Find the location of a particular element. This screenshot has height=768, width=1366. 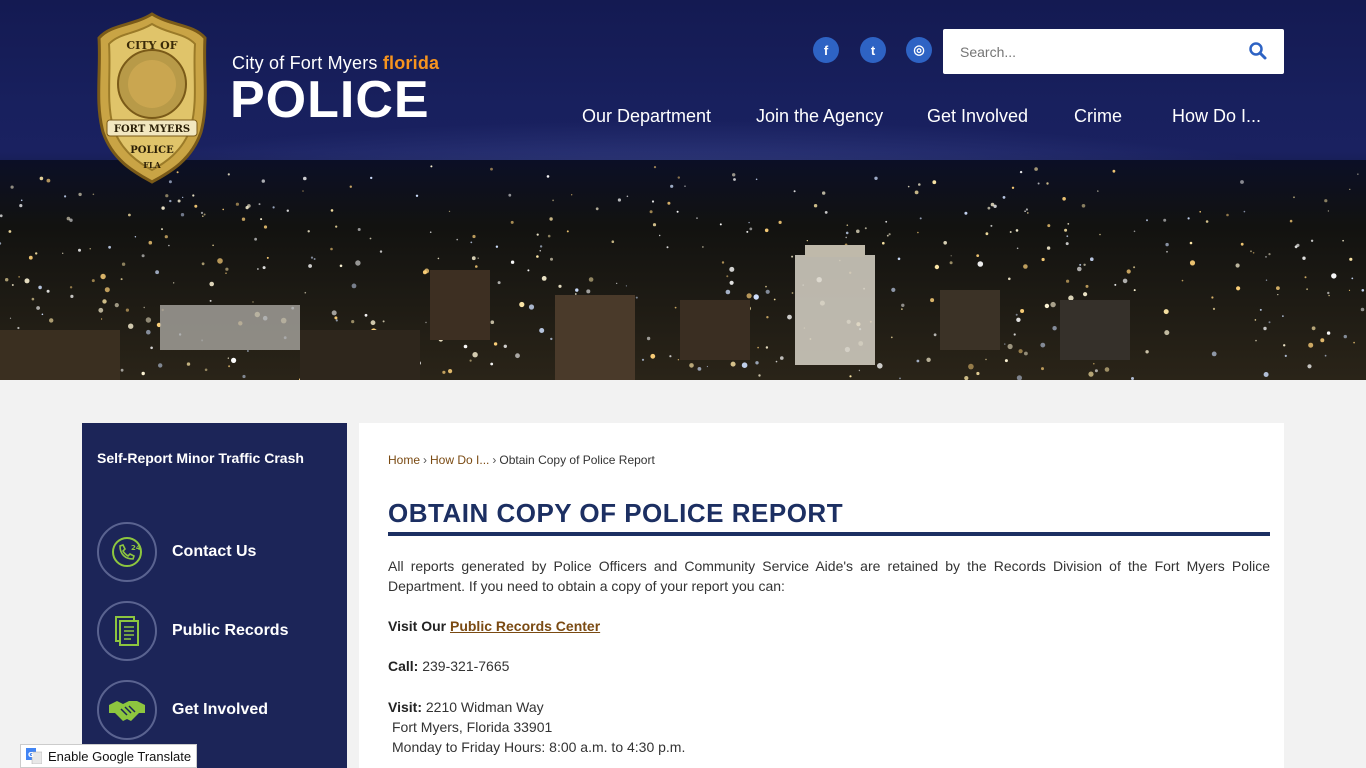

sidebar-item-get-involved: Get Involved is located at coordinates (217, 710).